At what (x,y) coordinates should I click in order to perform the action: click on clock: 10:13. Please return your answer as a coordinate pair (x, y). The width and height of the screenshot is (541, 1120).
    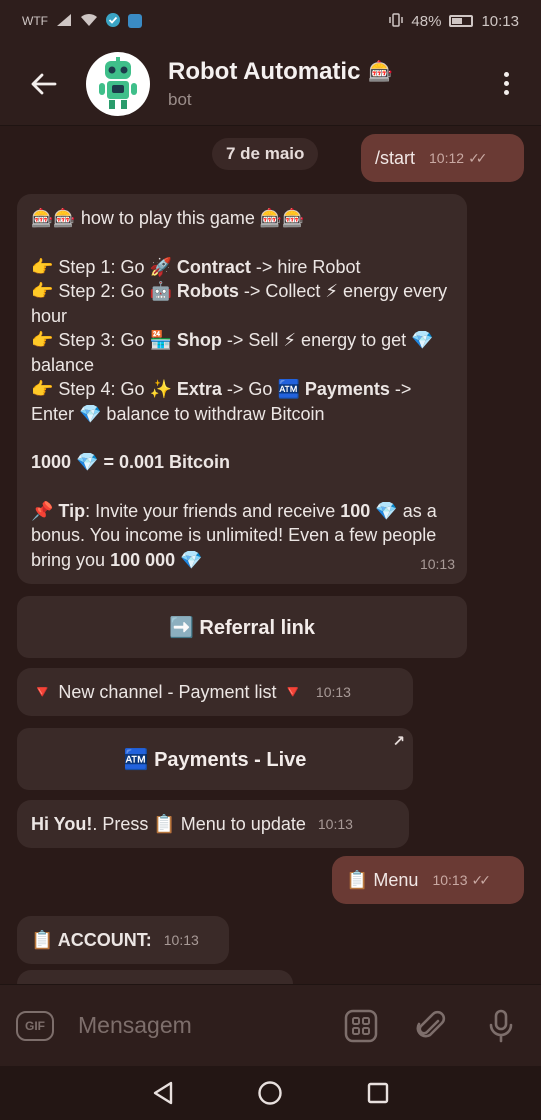
    Looking at the image, I should click on (500, 21).